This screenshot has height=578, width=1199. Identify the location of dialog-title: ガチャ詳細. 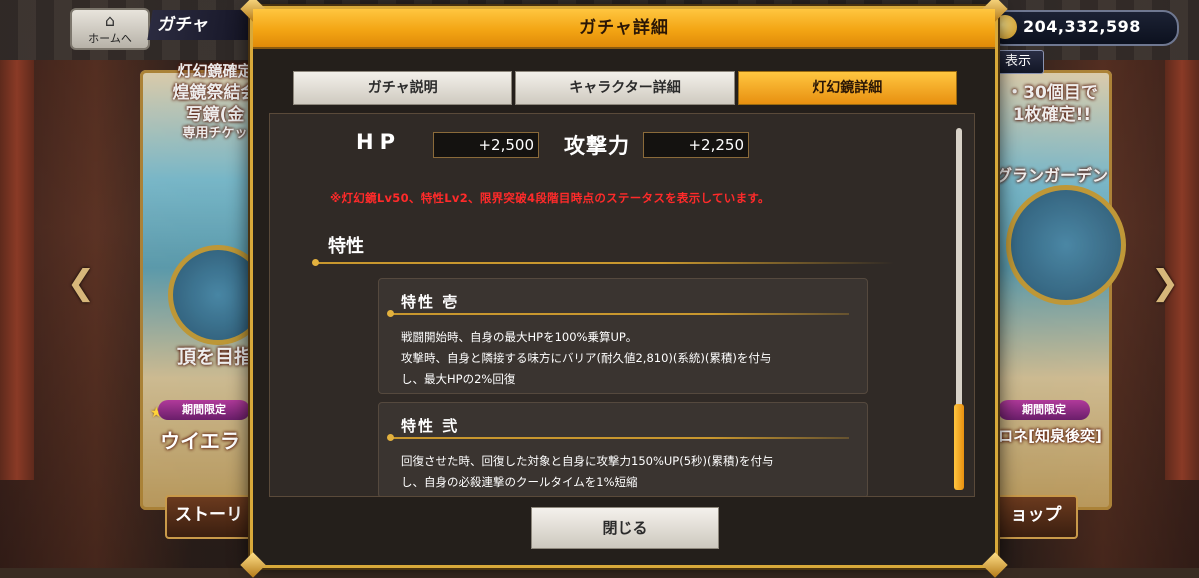
(624, 29).